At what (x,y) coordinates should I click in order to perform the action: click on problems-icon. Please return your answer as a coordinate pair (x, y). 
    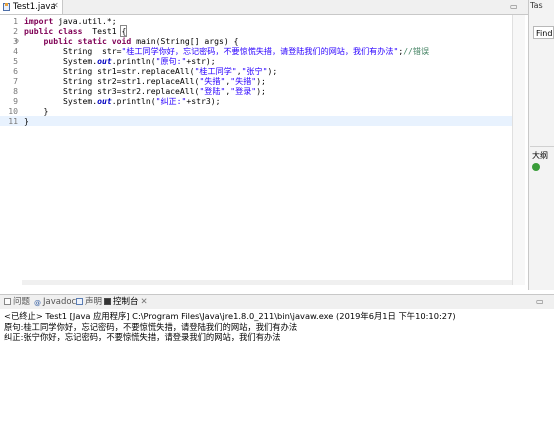
    Looking at the image, I should click on (7, 301).